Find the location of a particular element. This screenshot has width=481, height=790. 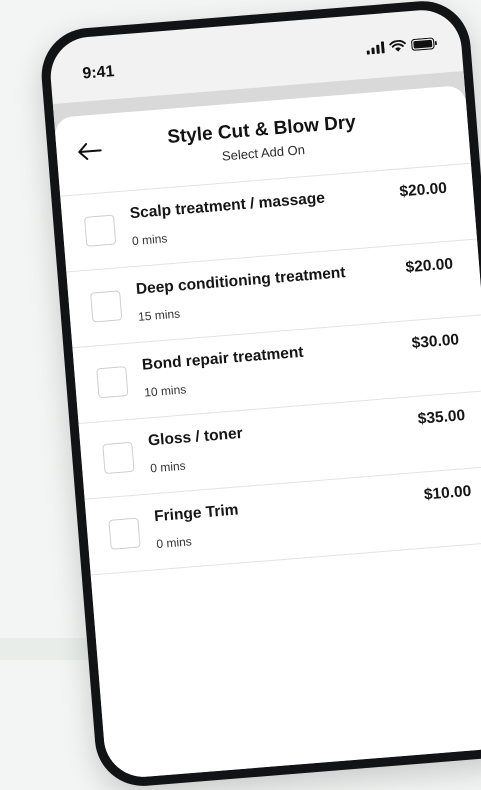

status-icons is located at coordinates (402, 46).